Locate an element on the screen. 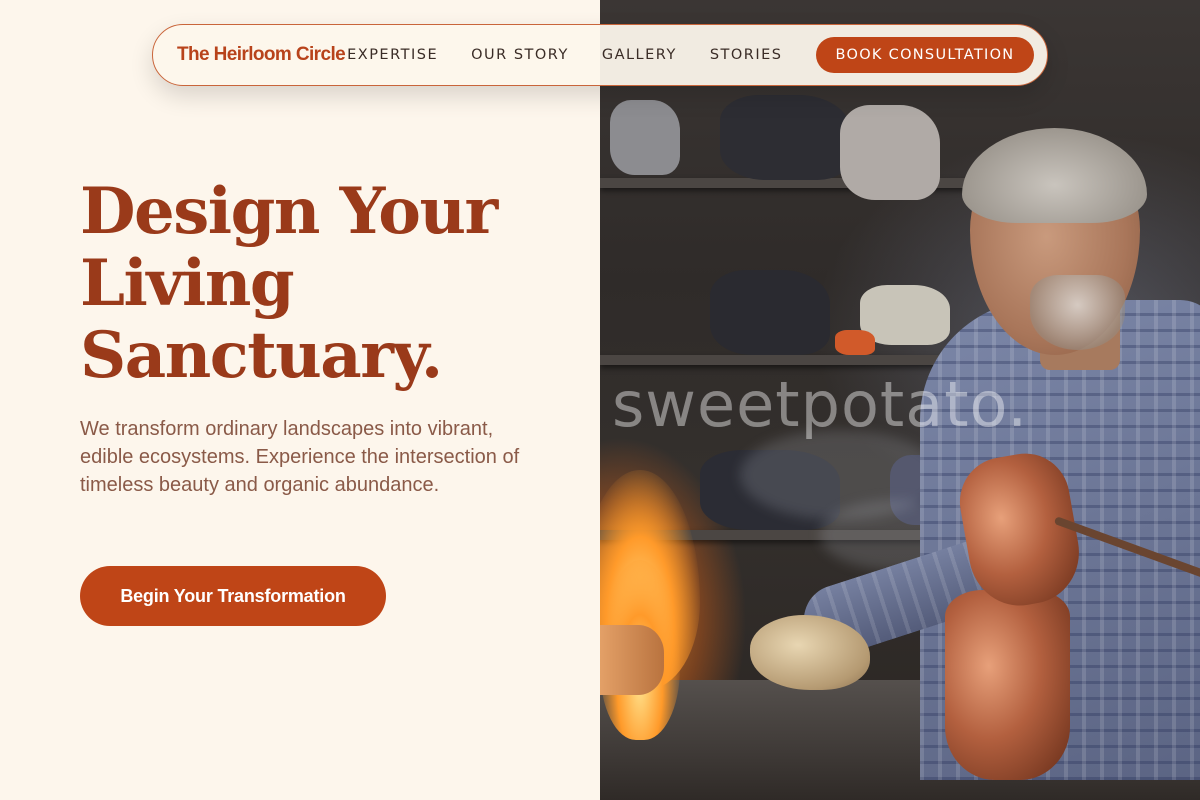 The width and height of the screenshot is (1200, 800). artisan-hair is located at coordinates (1054, 175).